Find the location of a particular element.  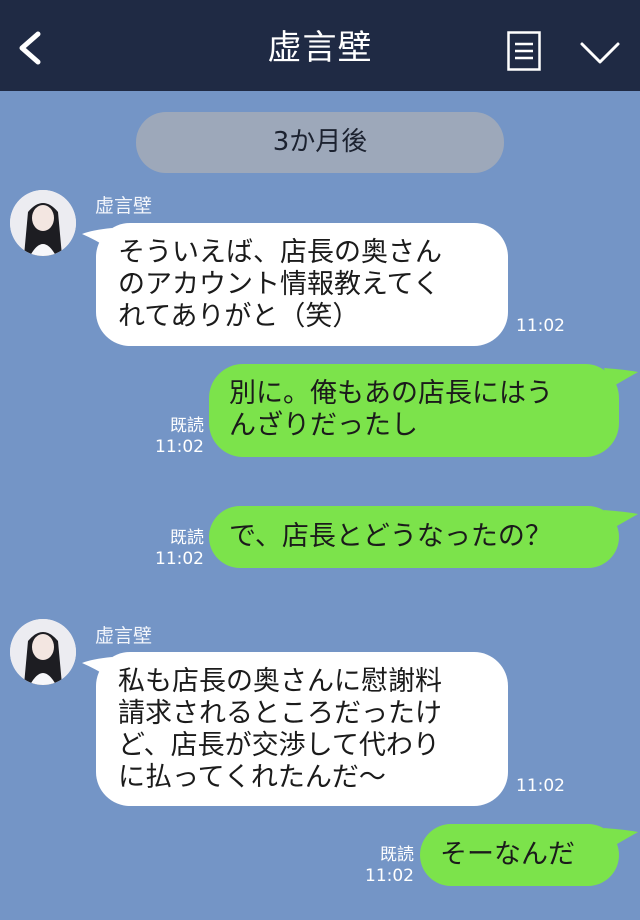

menu-list-icon is located at coordinates (524, 51).